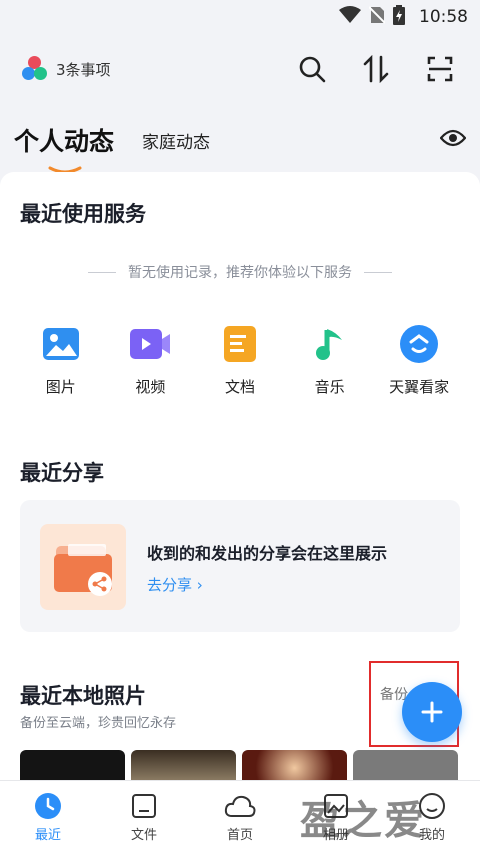 The width and height of the screenshot is (480, 853). Describe the element at coordinates (64, 141) in the screenshot. I see `tab-personal-feed-label: 个人动态` at that location.